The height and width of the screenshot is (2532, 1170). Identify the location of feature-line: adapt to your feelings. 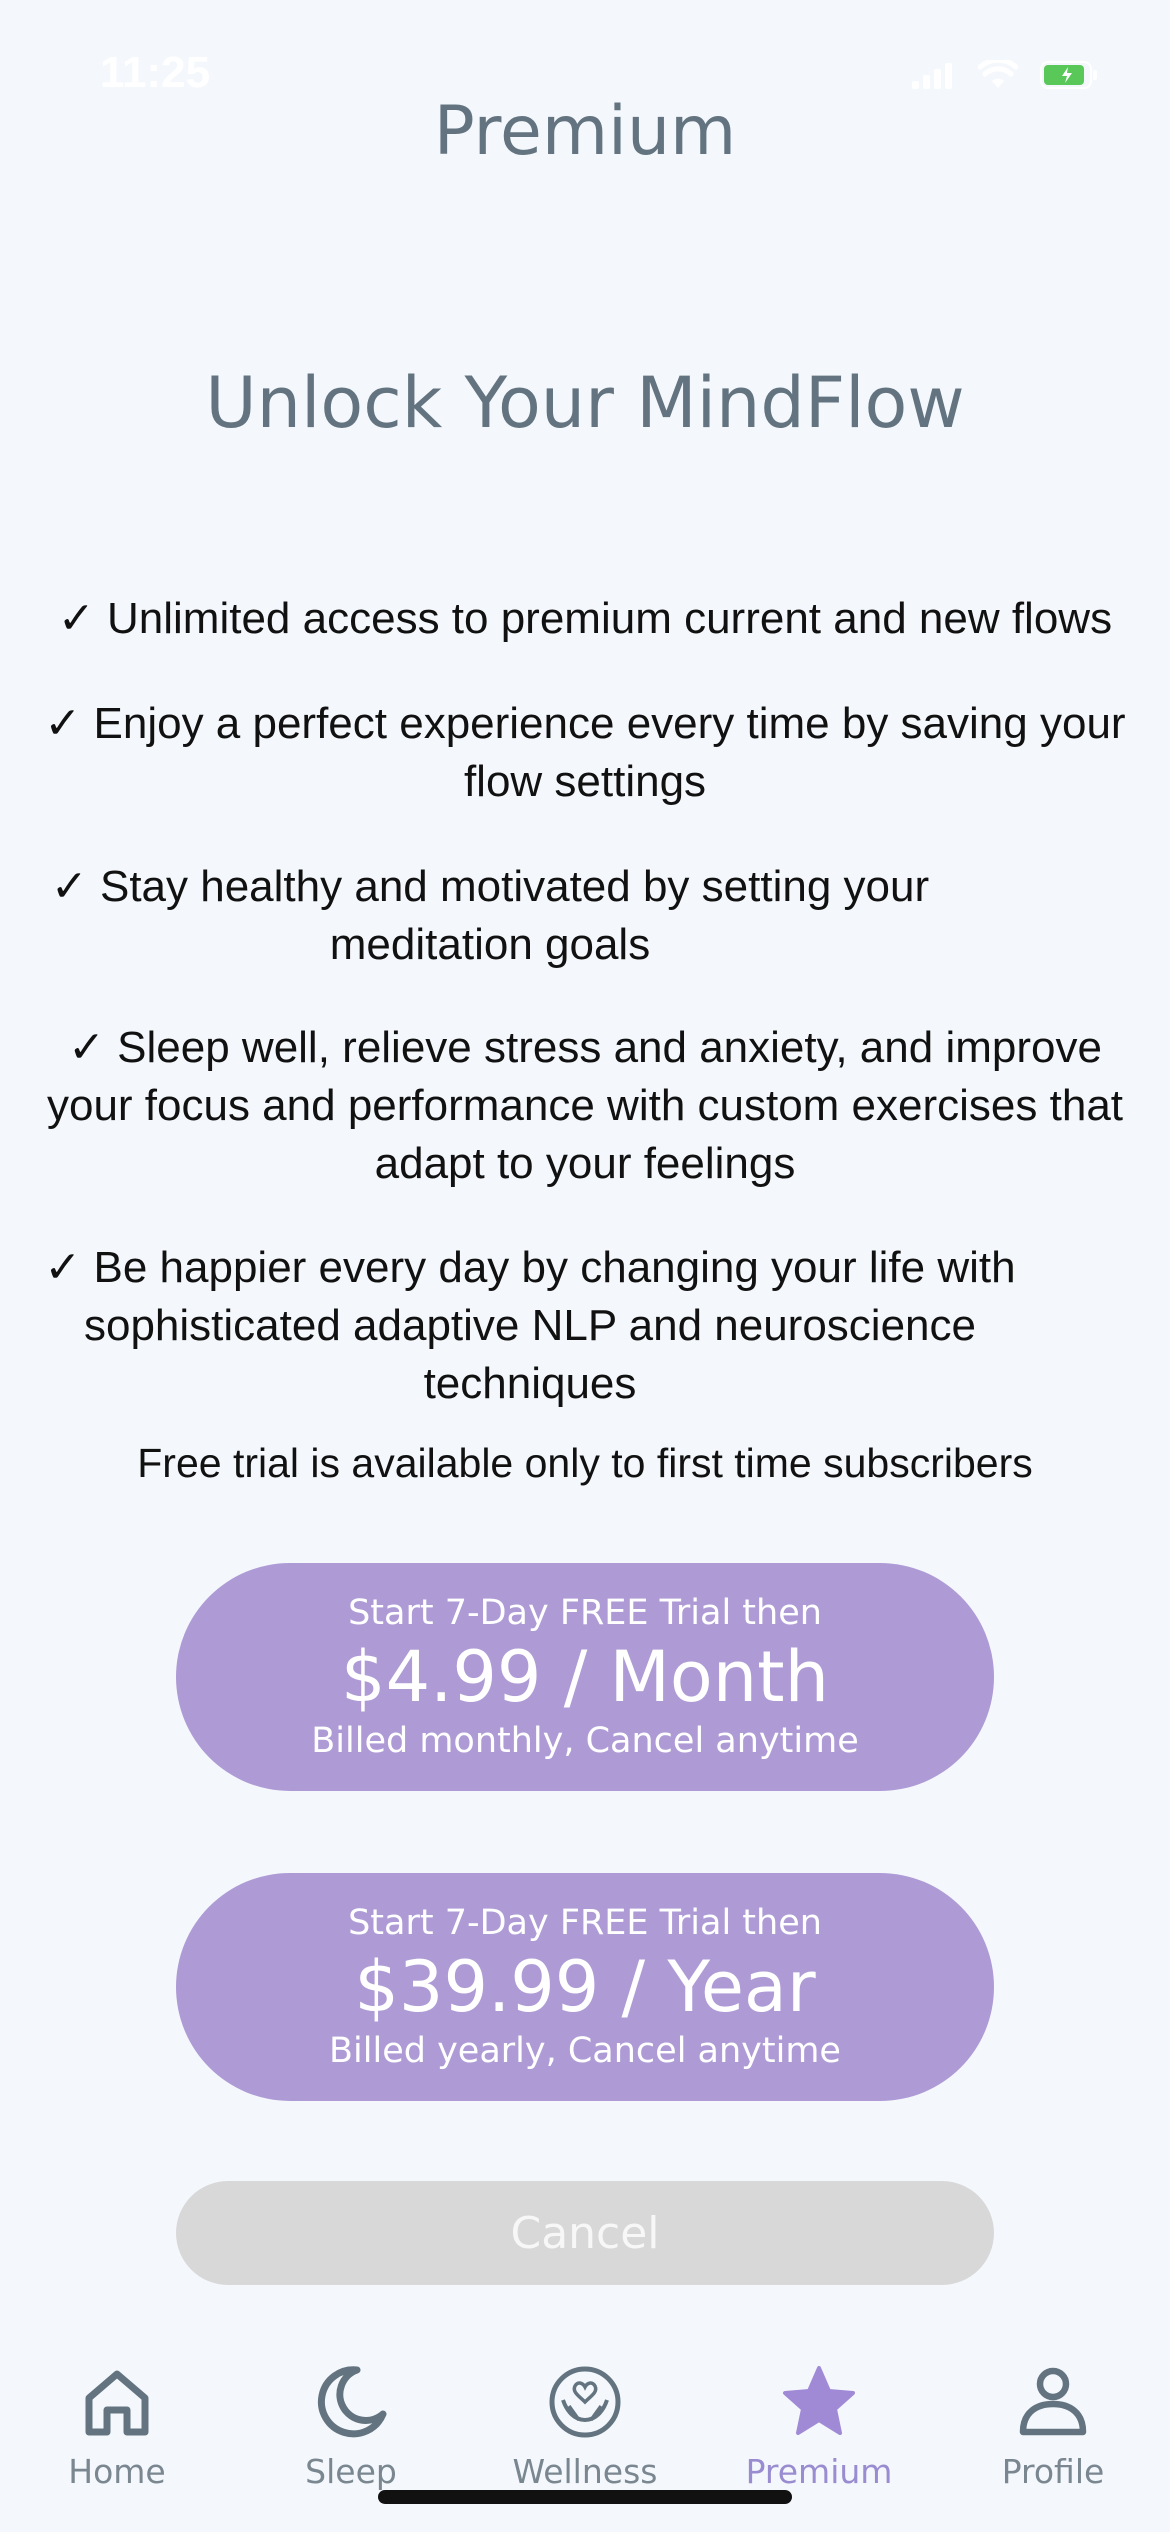
(585, 1163).